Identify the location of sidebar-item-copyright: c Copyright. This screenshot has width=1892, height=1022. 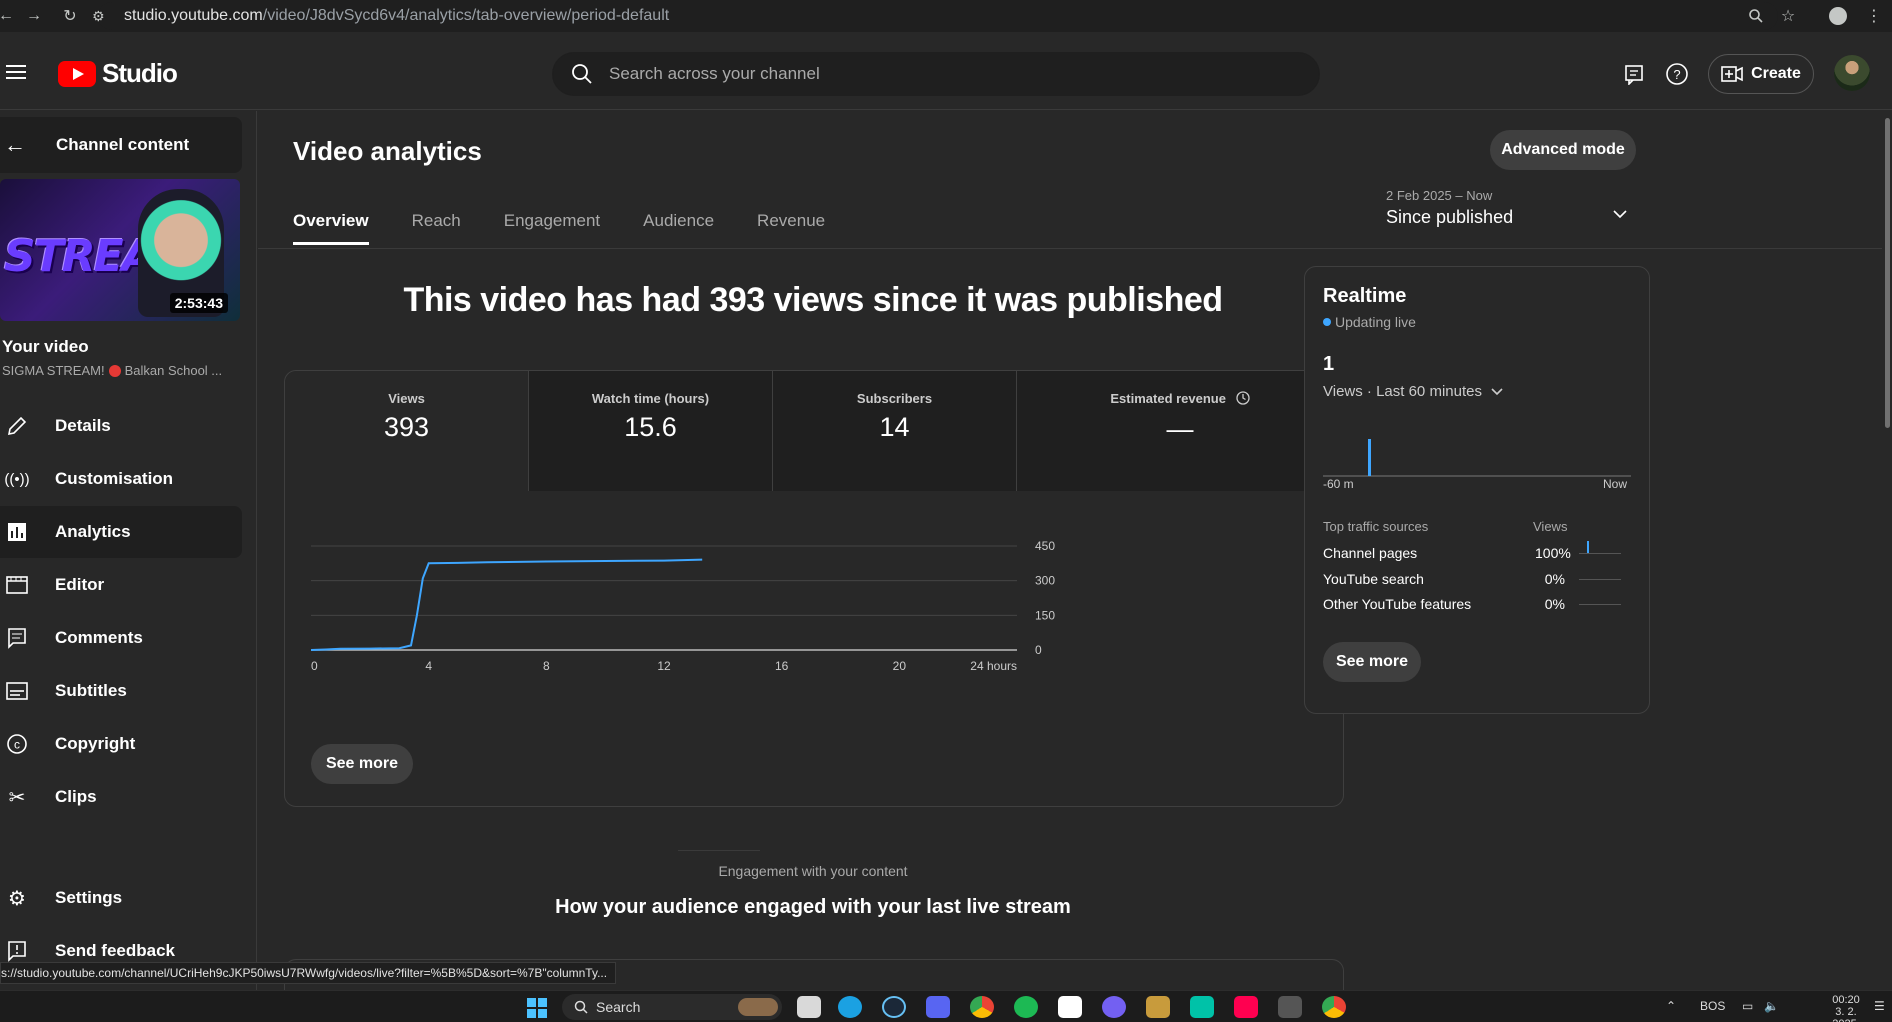
(121, 744).